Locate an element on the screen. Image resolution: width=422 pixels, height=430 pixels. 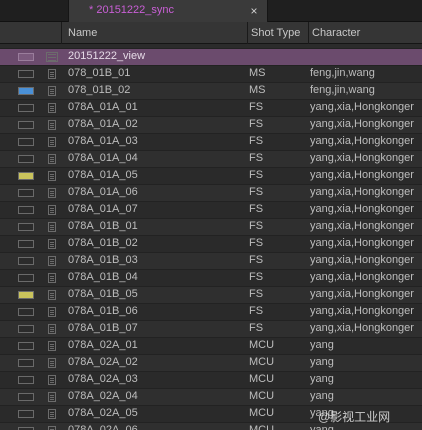
tab-bar: * 20151222_sync × is located at coordinates (211, 11).